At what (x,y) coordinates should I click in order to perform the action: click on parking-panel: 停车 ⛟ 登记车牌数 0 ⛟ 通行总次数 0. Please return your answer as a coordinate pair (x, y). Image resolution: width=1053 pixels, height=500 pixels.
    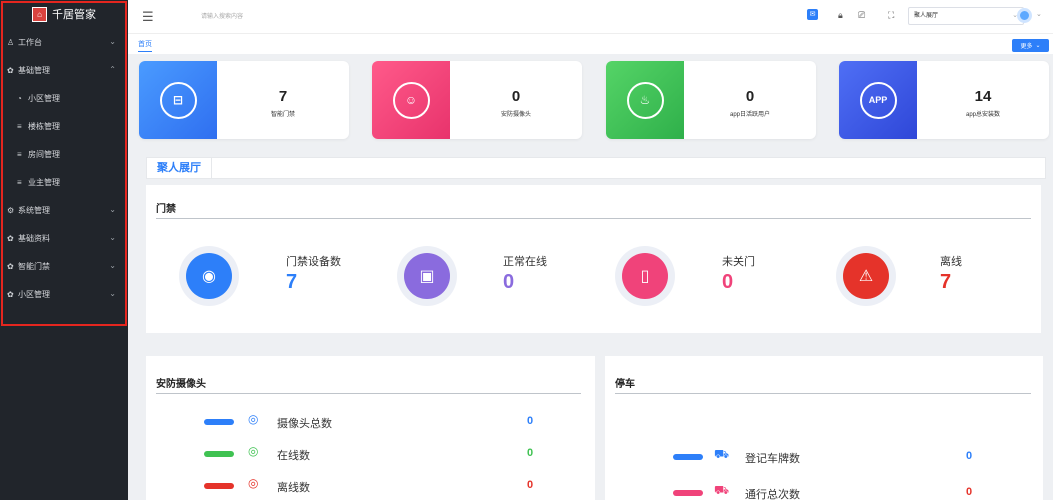
    Looking at the image, I should click on (824, 428).